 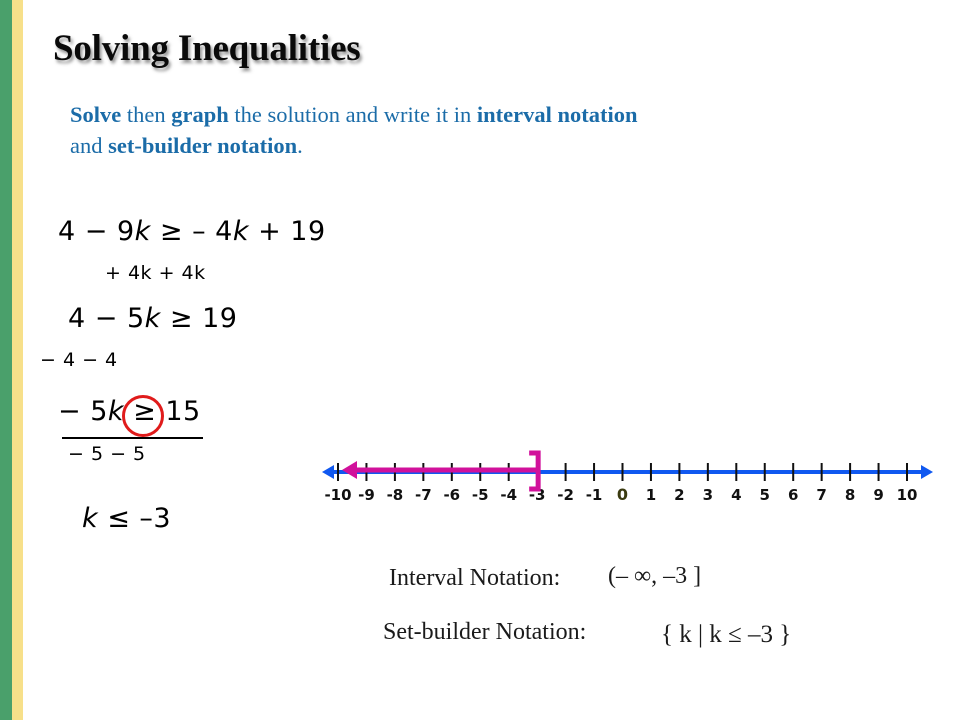 What do you see at coordinates (475, 578) in the screenshot?
I see `interval-notation-label: Interval Notation:` at bounding box center [475, 578].